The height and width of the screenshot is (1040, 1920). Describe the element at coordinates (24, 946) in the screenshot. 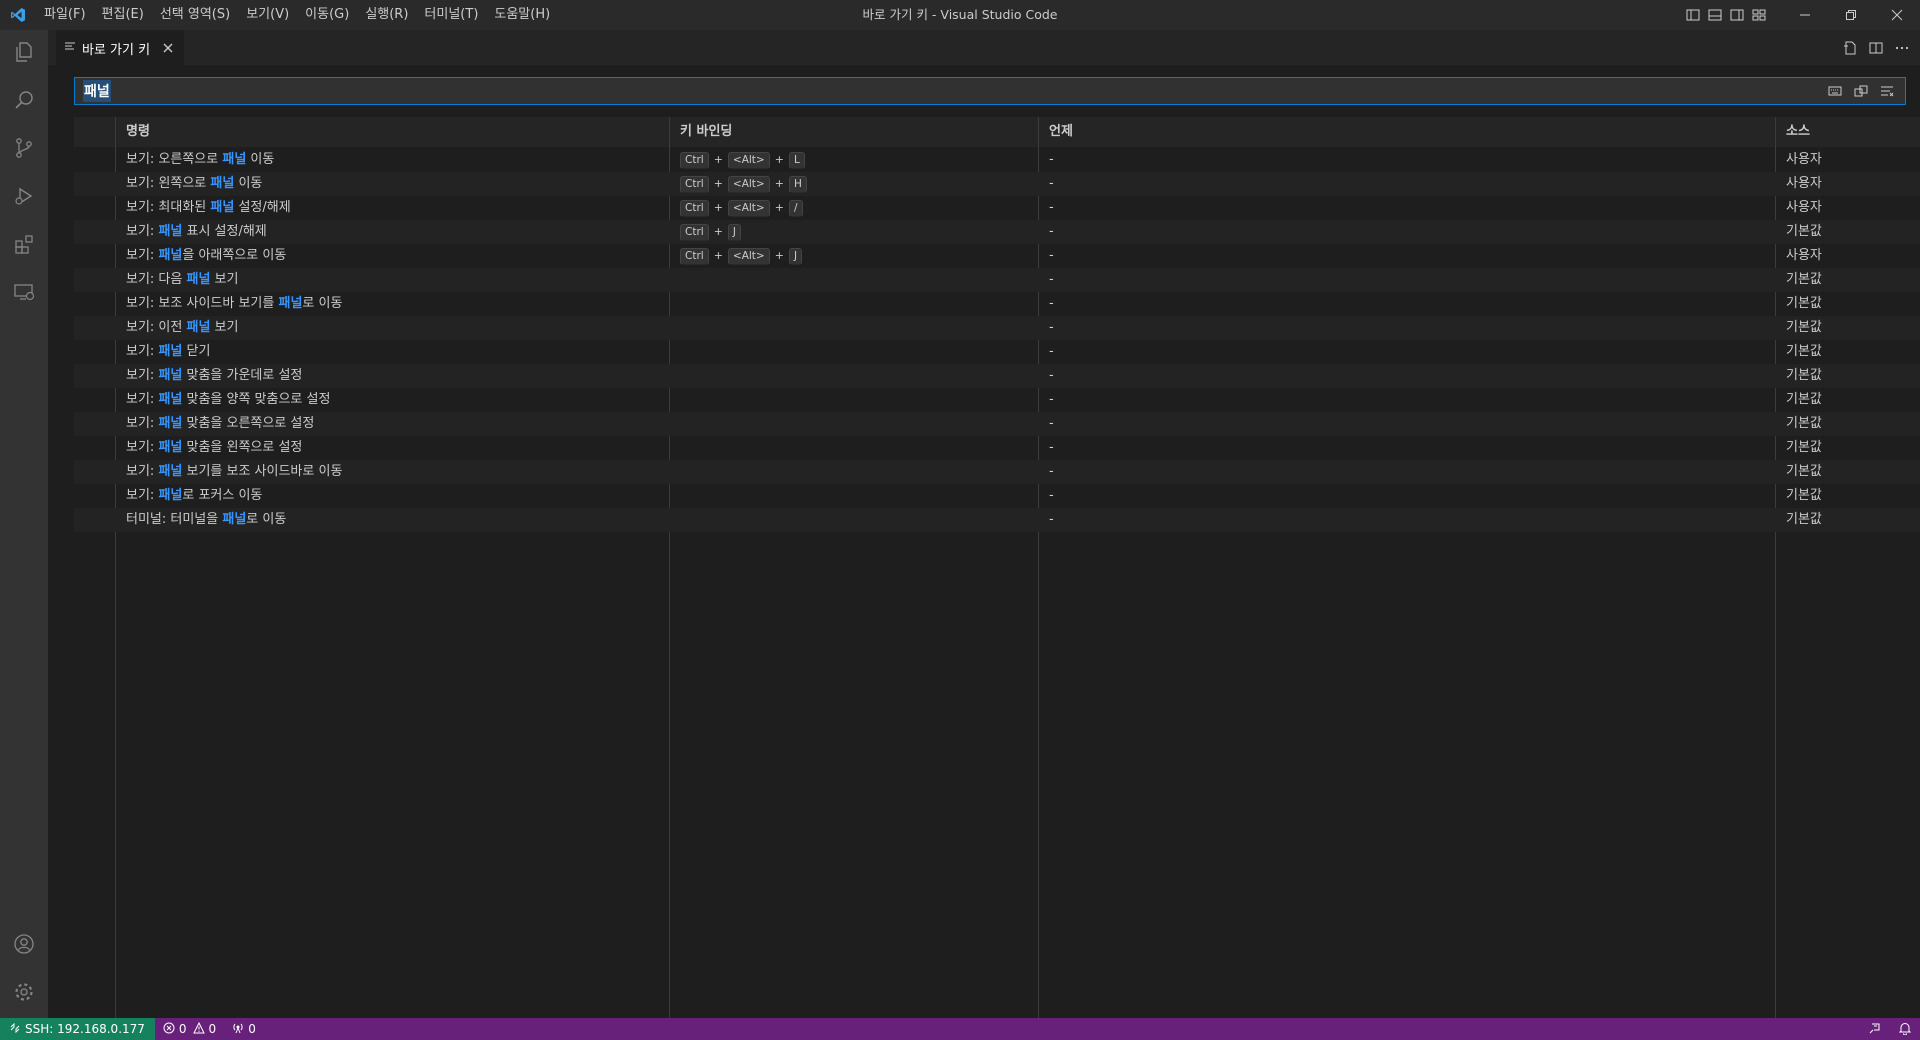

I see `accounts-button` at that location.